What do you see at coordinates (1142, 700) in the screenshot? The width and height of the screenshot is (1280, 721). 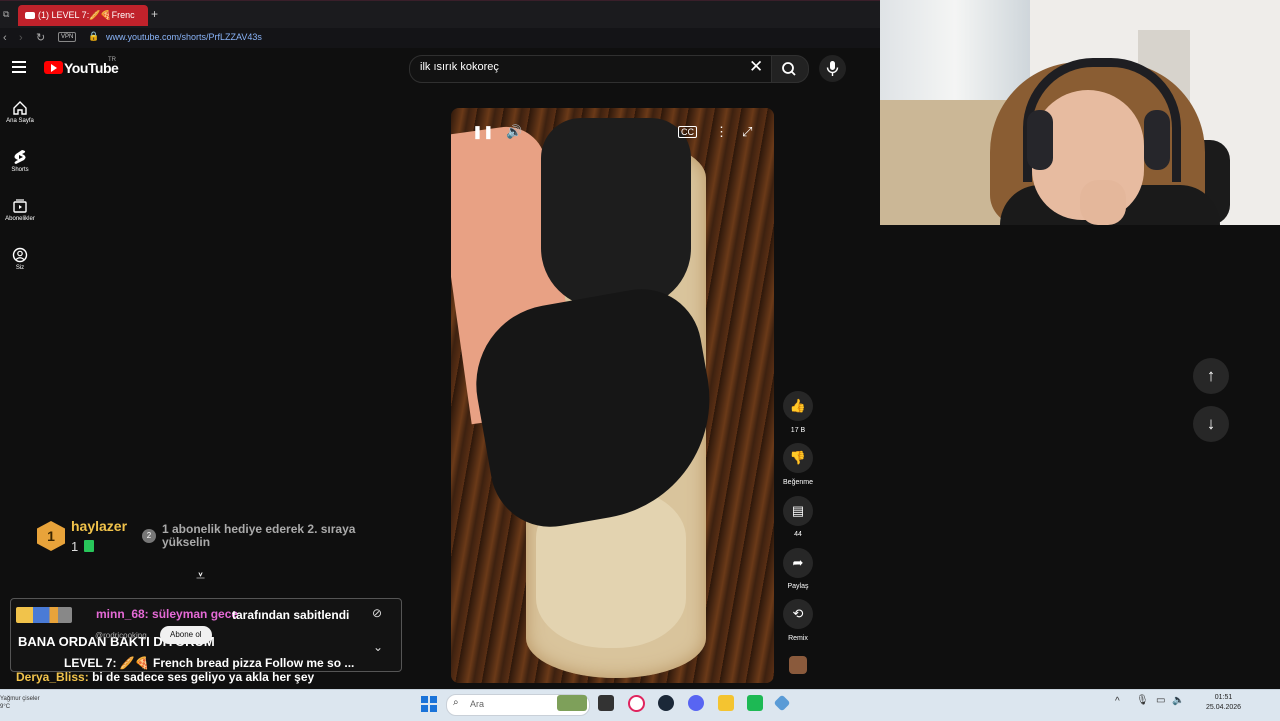 I see `microphone-tray-icon: 🎙` at bounding box center [1142, 700].